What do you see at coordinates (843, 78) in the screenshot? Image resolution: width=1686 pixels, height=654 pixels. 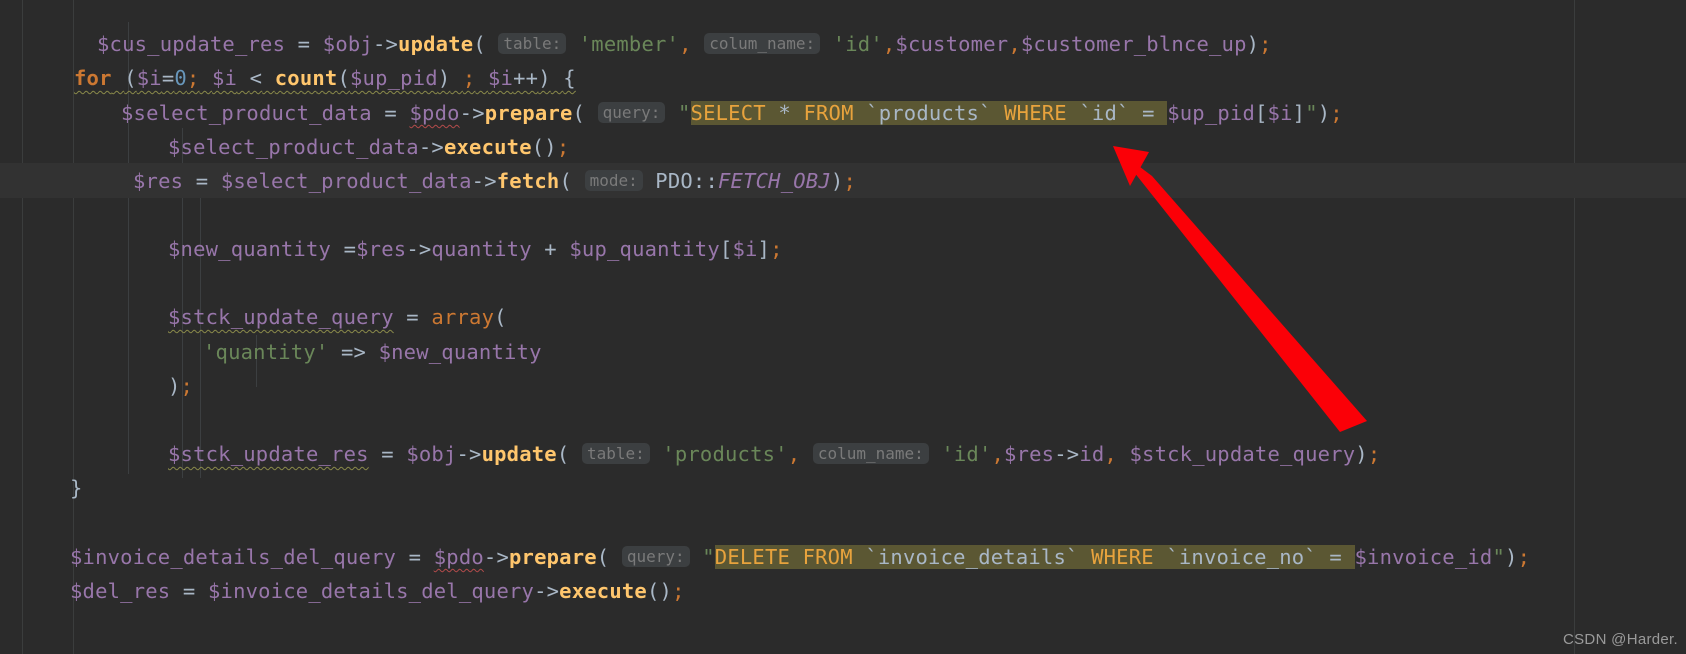 I see `code-line-1: for ($i=0; $i < count($up_pid) ; $i++) {` at bounding box center [843, 78].